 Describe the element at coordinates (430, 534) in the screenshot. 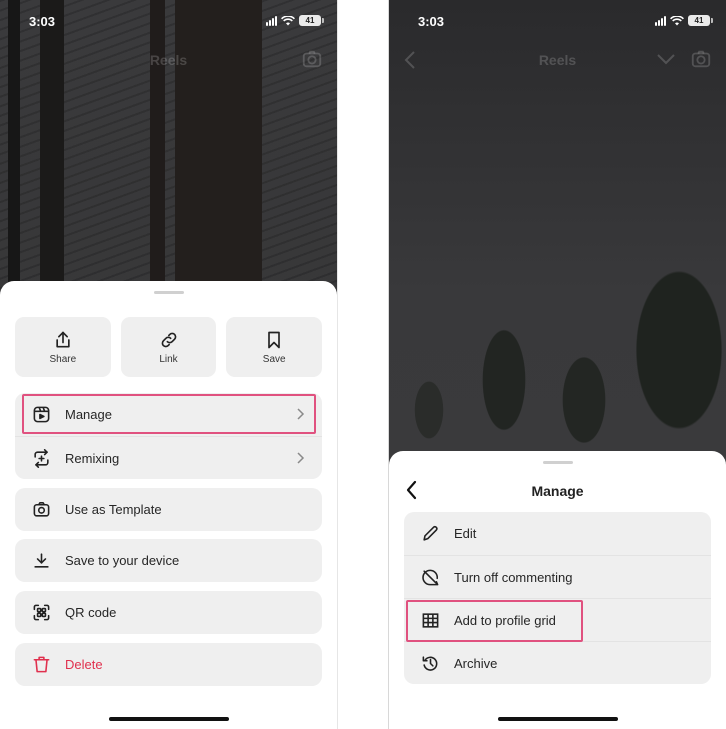

I see `pencil-icon` at that location.